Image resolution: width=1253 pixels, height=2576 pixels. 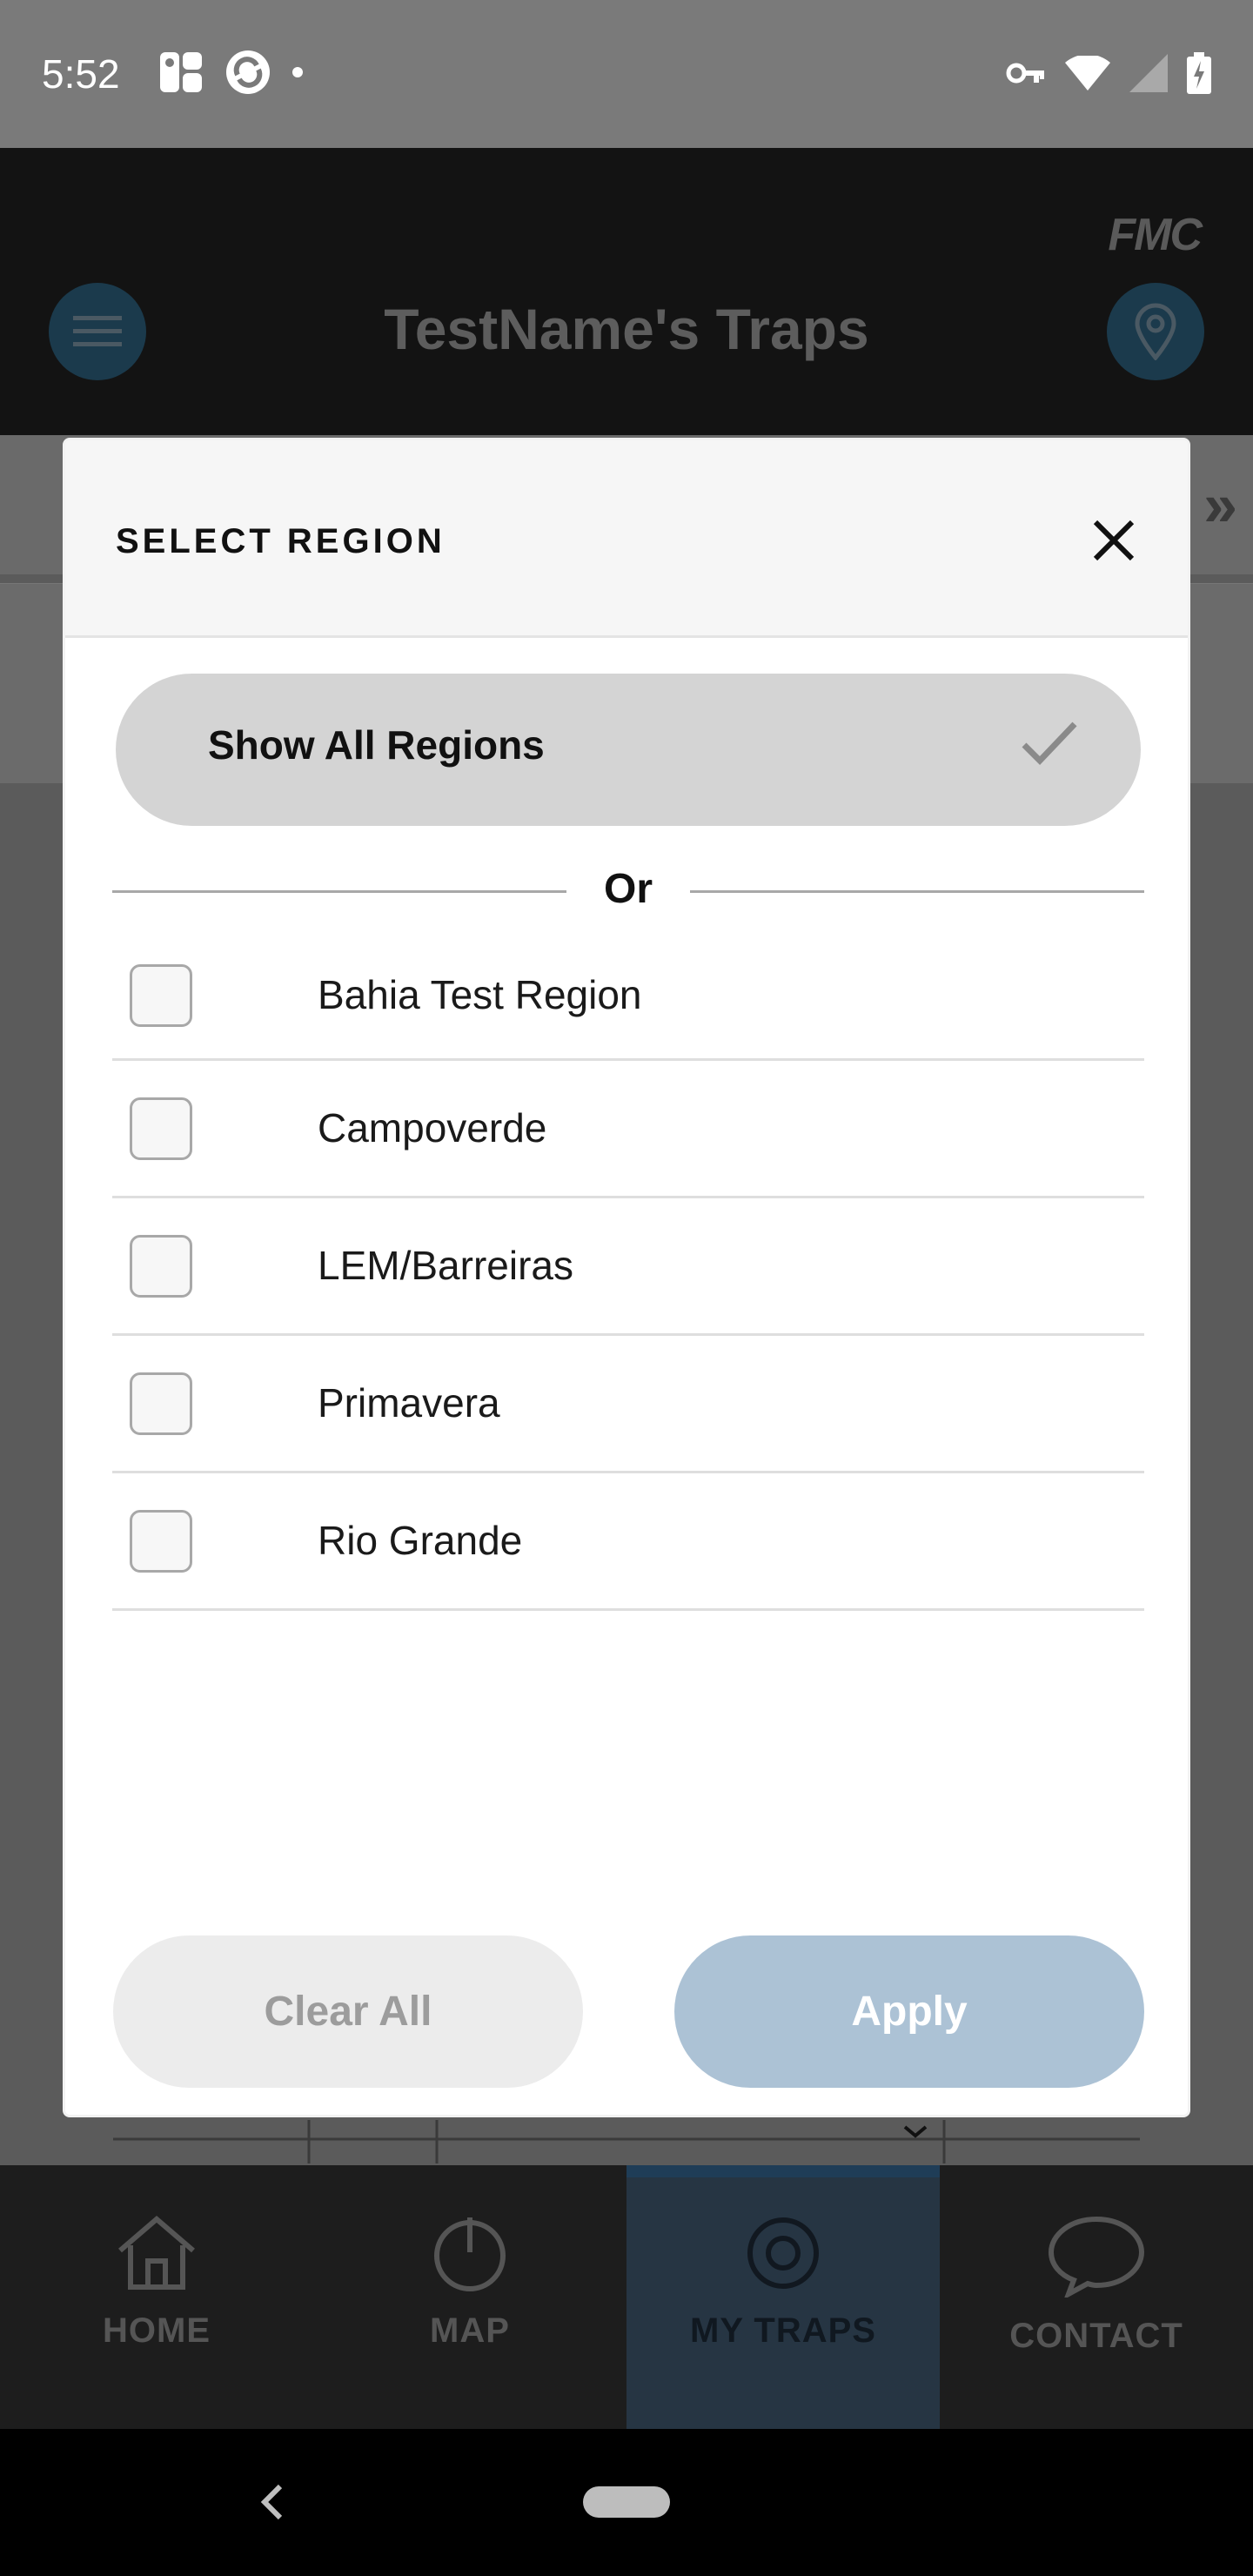 What do you see at coordinates (1049, 744) in the screenshot?
I see `check-icon` at bounding box center [1049, 744].